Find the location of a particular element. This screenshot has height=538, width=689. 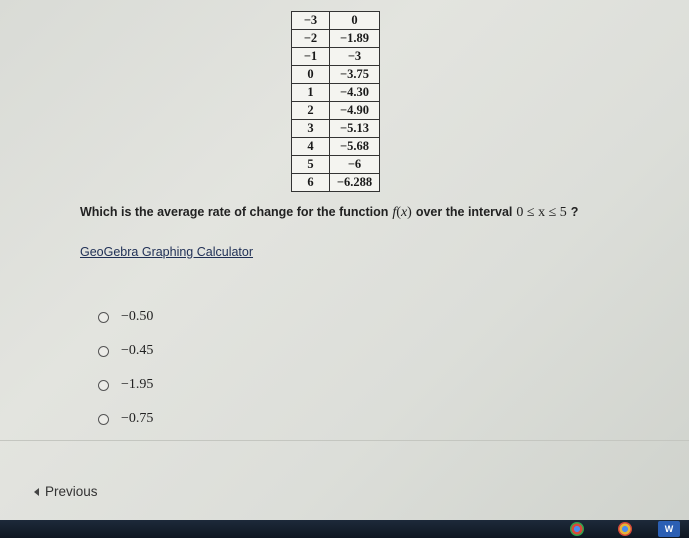

answer-choice: −1.95 is located at coordinates (198, 385).